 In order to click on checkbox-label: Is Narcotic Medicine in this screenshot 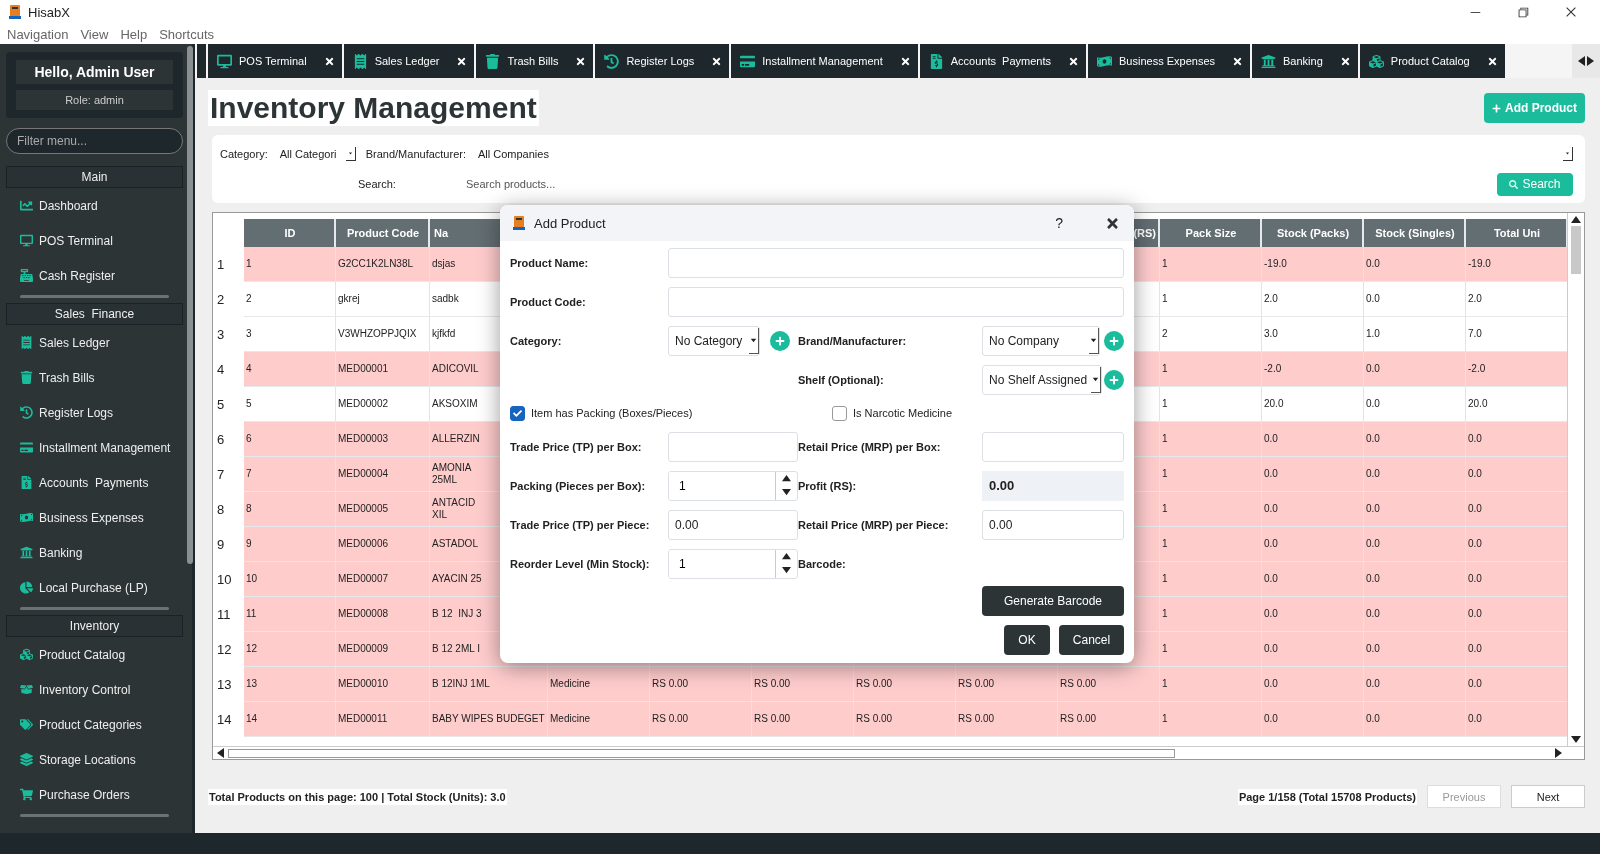, I will do `click(903, 413)`.